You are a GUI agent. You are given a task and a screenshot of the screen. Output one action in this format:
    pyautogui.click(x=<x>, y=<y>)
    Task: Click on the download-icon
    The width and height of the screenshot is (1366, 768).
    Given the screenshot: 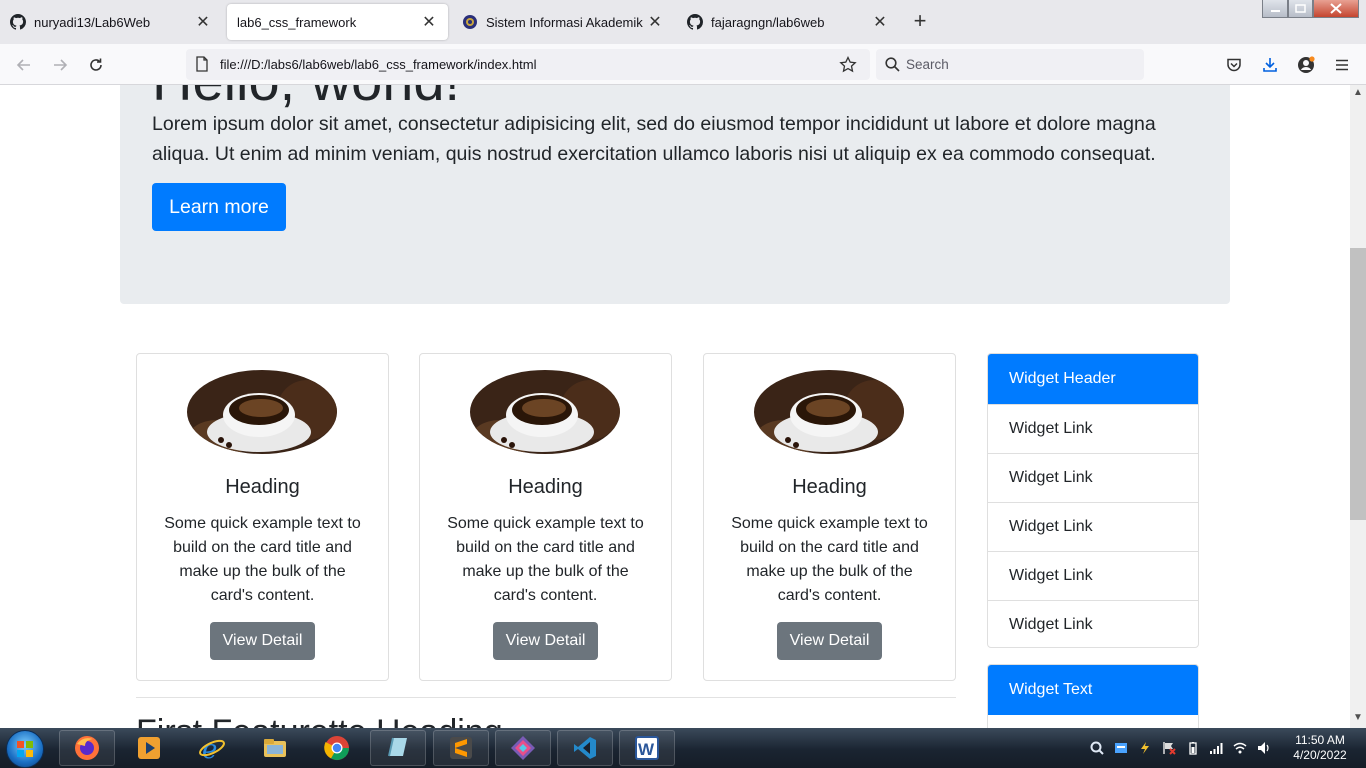 What is the action you would take?
    pyautogui.click(x=1270, y=65)
    